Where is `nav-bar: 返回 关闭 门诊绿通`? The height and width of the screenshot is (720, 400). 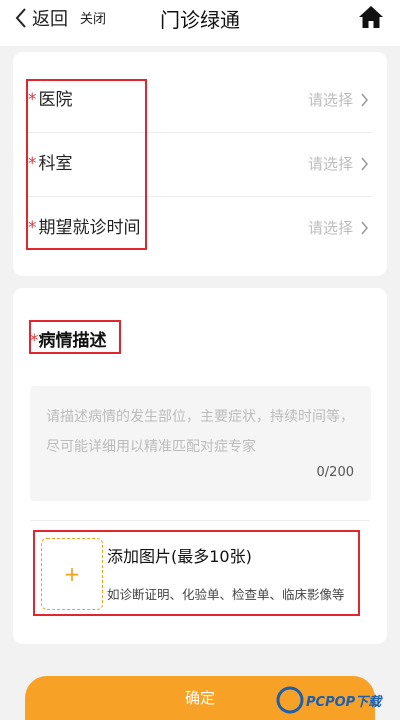
nav-bar: 返回 关闭 门诊绿通 is located at coordinates (200, 23).